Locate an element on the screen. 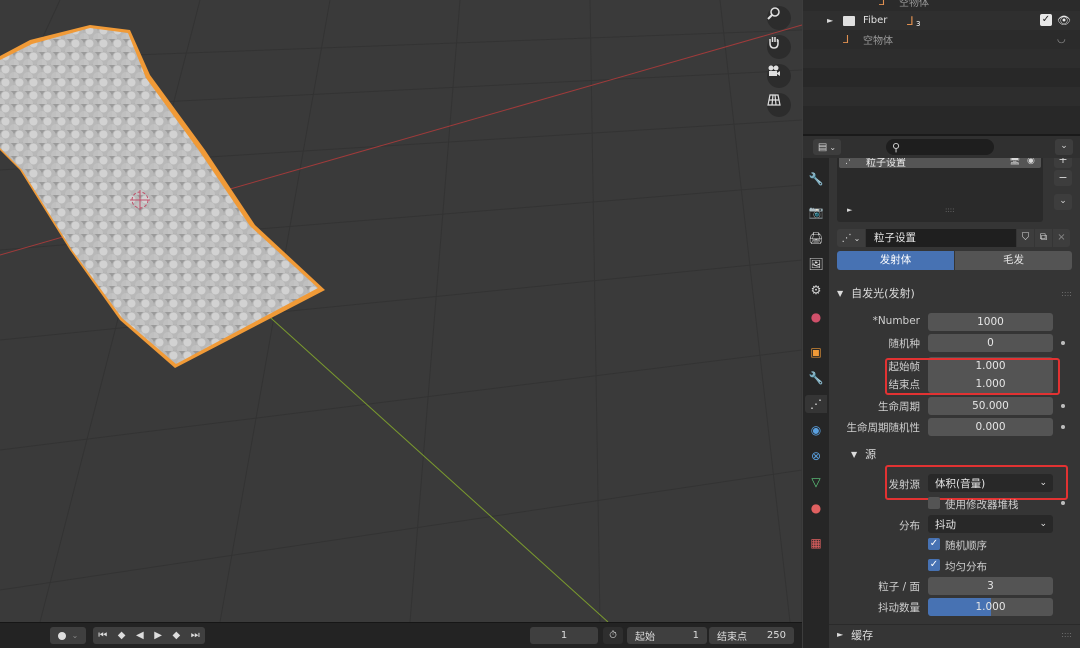 Image resolution: width=1080 pixels, height=648 pixels. render-icon: 📷 is located at coordinates (816, 212).